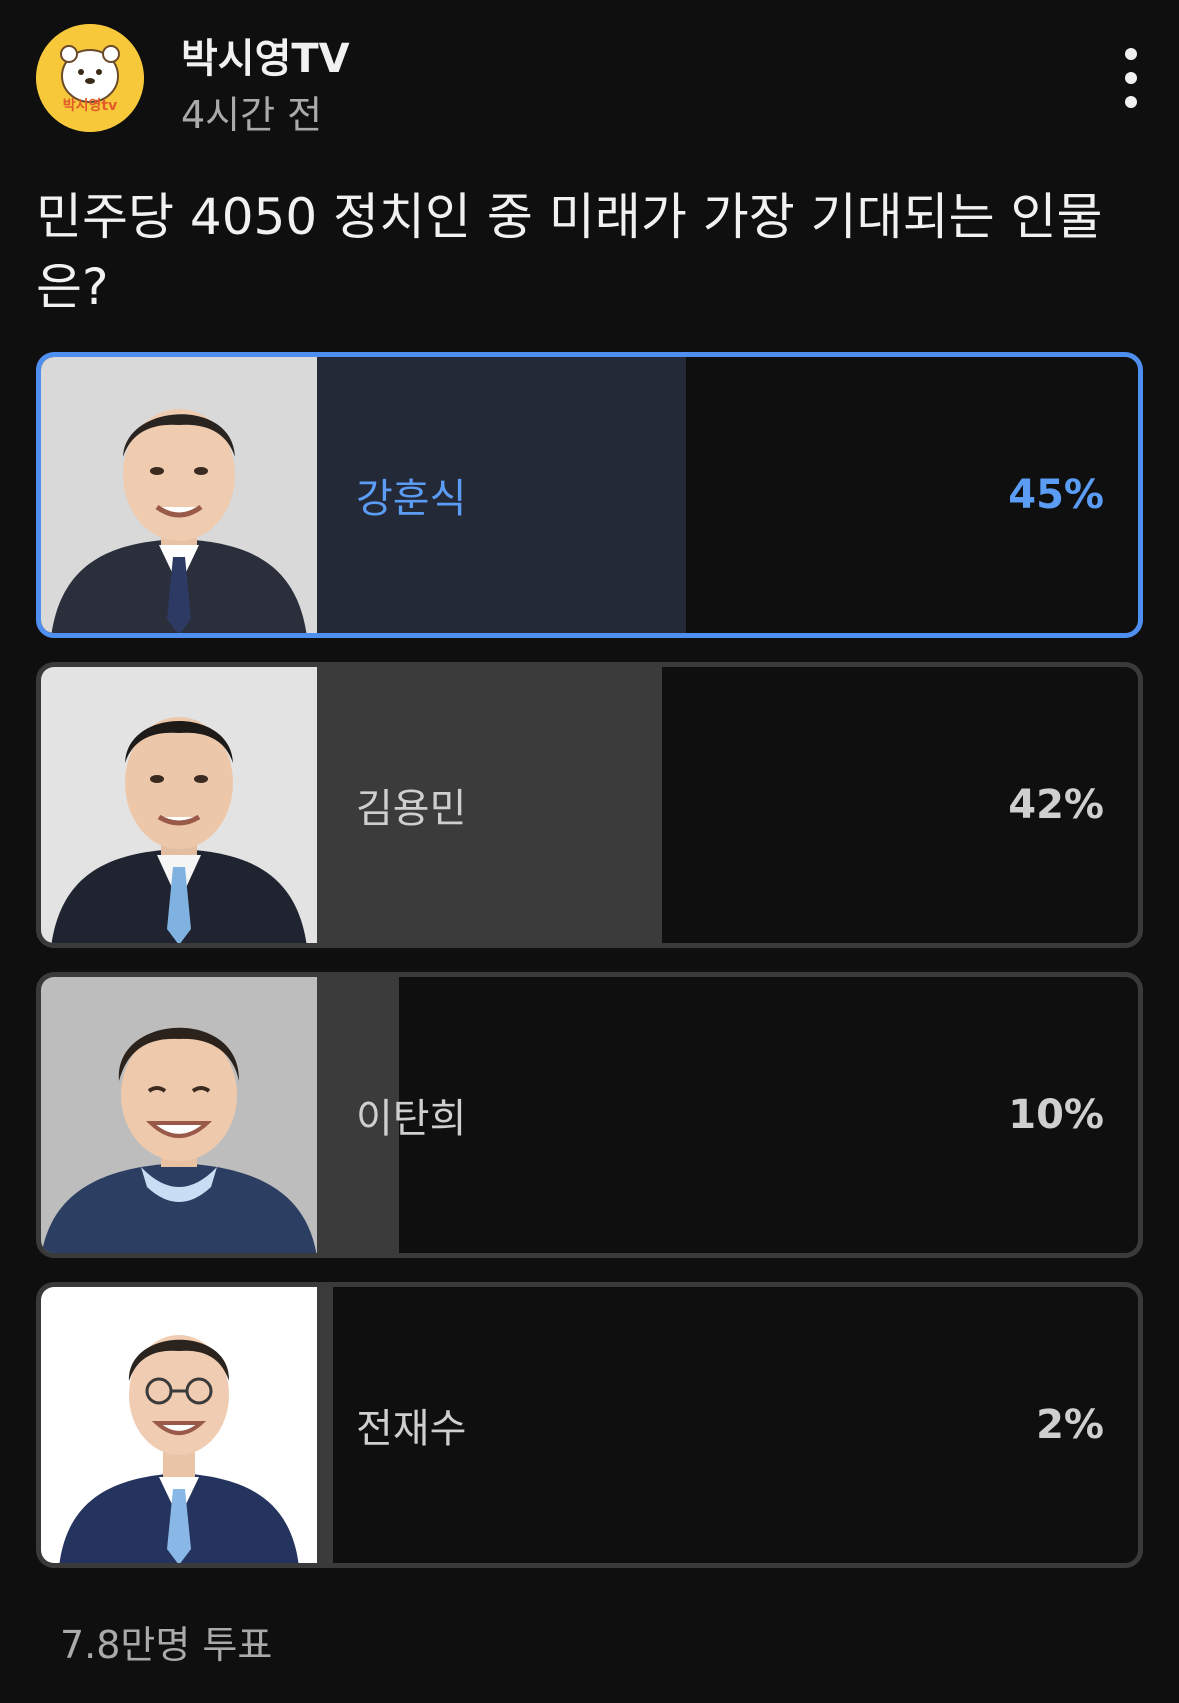 This screenshot has width=1179, height=1703. What do you see at coordinates (411, 499) in the screenshot?
I see `poll-option-name: 강훈식` at bounding box center [411, 499].